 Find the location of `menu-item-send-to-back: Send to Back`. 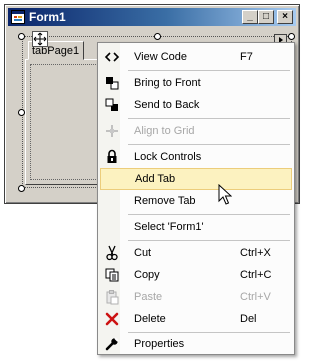

menu-item-send-to-back: Send to Back is located at coordinates (196, 105).